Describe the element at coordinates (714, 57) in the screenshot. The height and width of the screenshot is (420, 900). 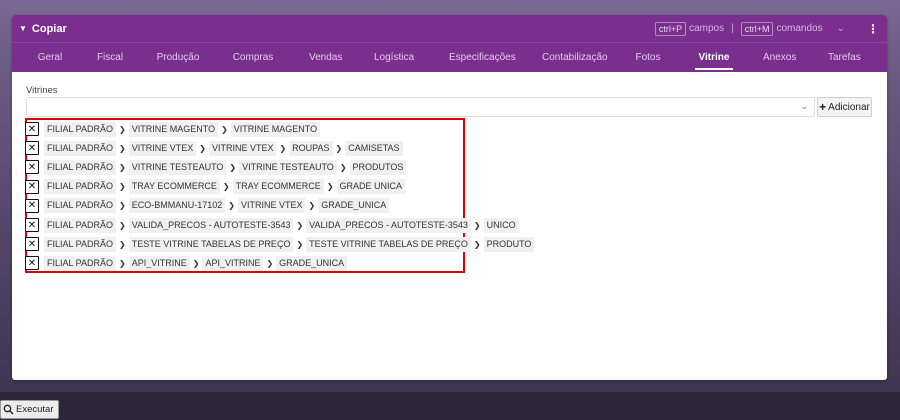
I see `tab-vitrine: Vitrine` at that location.